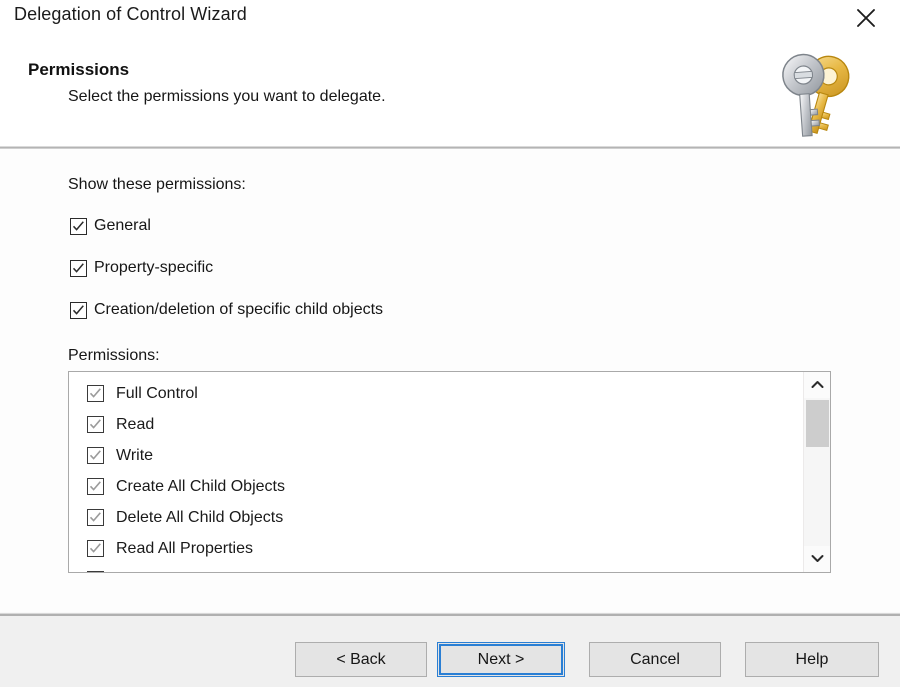 This screenshot has height=687, width=900. I want to click on checkbox-creation-deletion-box, so click(78, 310).